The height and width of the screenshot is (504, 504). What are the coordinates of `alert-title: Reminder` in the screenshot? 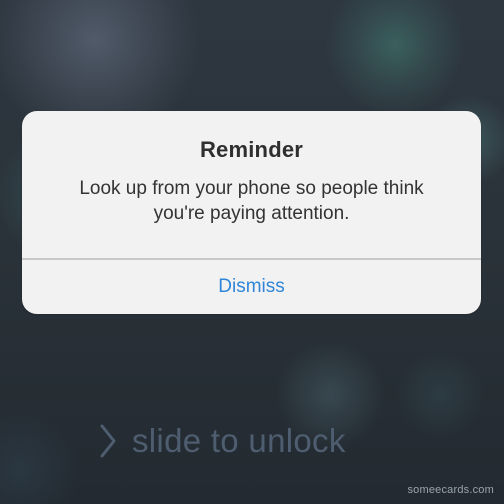 It's located at (251, 149).